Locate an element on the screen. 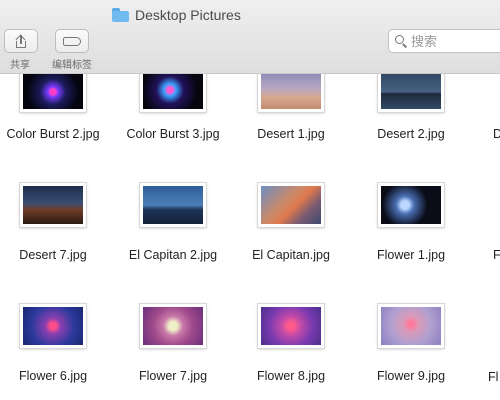 This screenshot has width=500, height=400. file-name-partial: F is located at coordinates (496, 255).